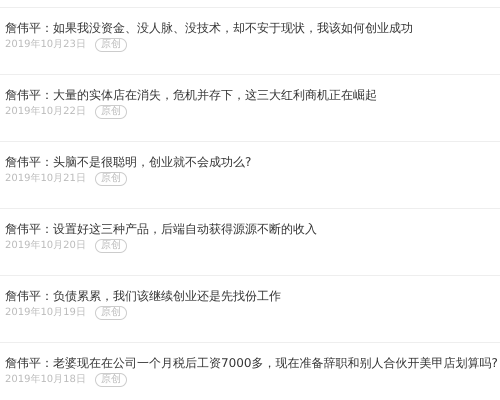 This screenshot has width=500, height=400. Describe the element at coordinates (161, 229) in the screenshot. I see `article-title: 詹伟平：设置好这三种产品，后端自动获得源源不断的收入` at that location.